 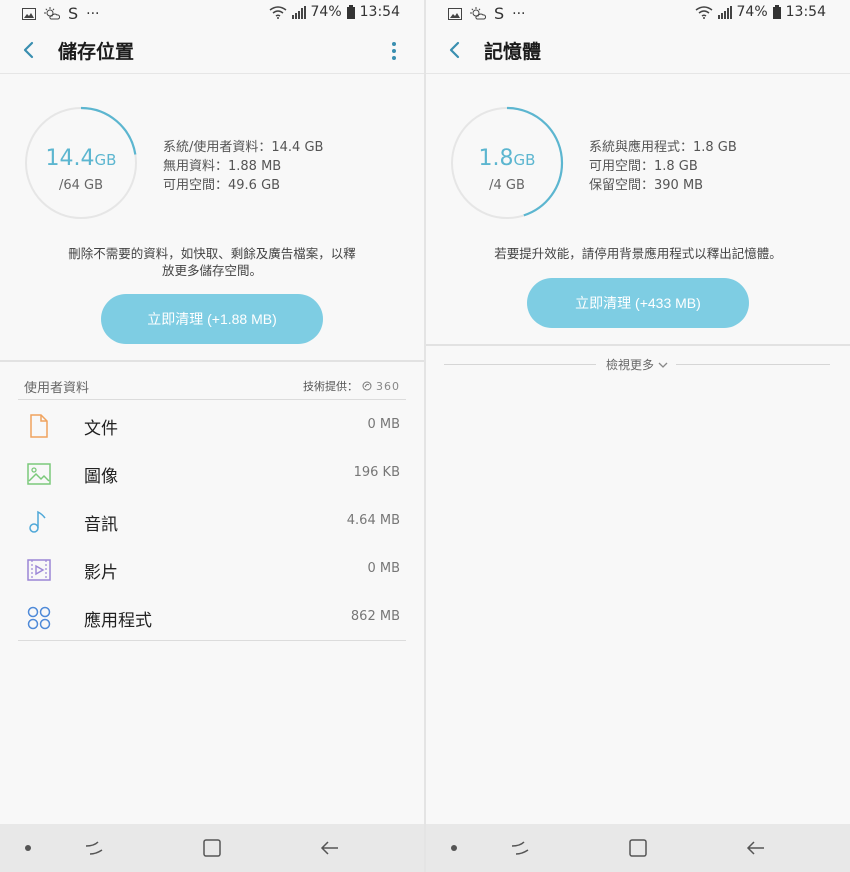 I want to click on memory-info-reserved: 保留空間：390 MB, so click(x=646, y=185).